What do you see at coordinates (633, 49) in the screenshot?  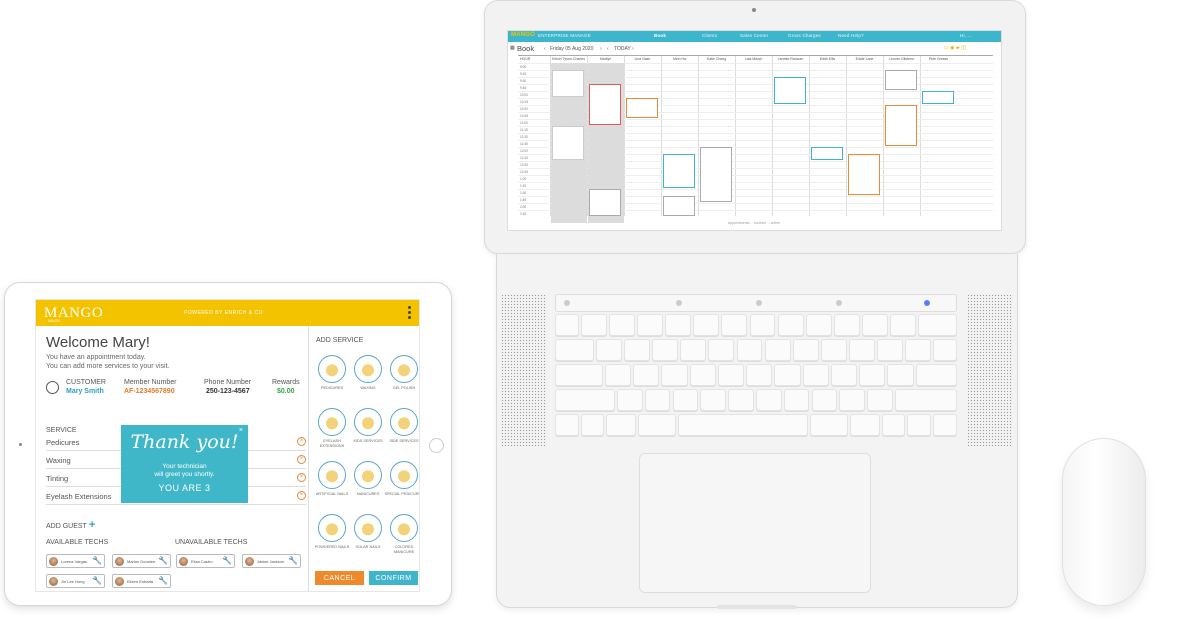 I see `next-week-button: ›` at bounding box center [633, 49].